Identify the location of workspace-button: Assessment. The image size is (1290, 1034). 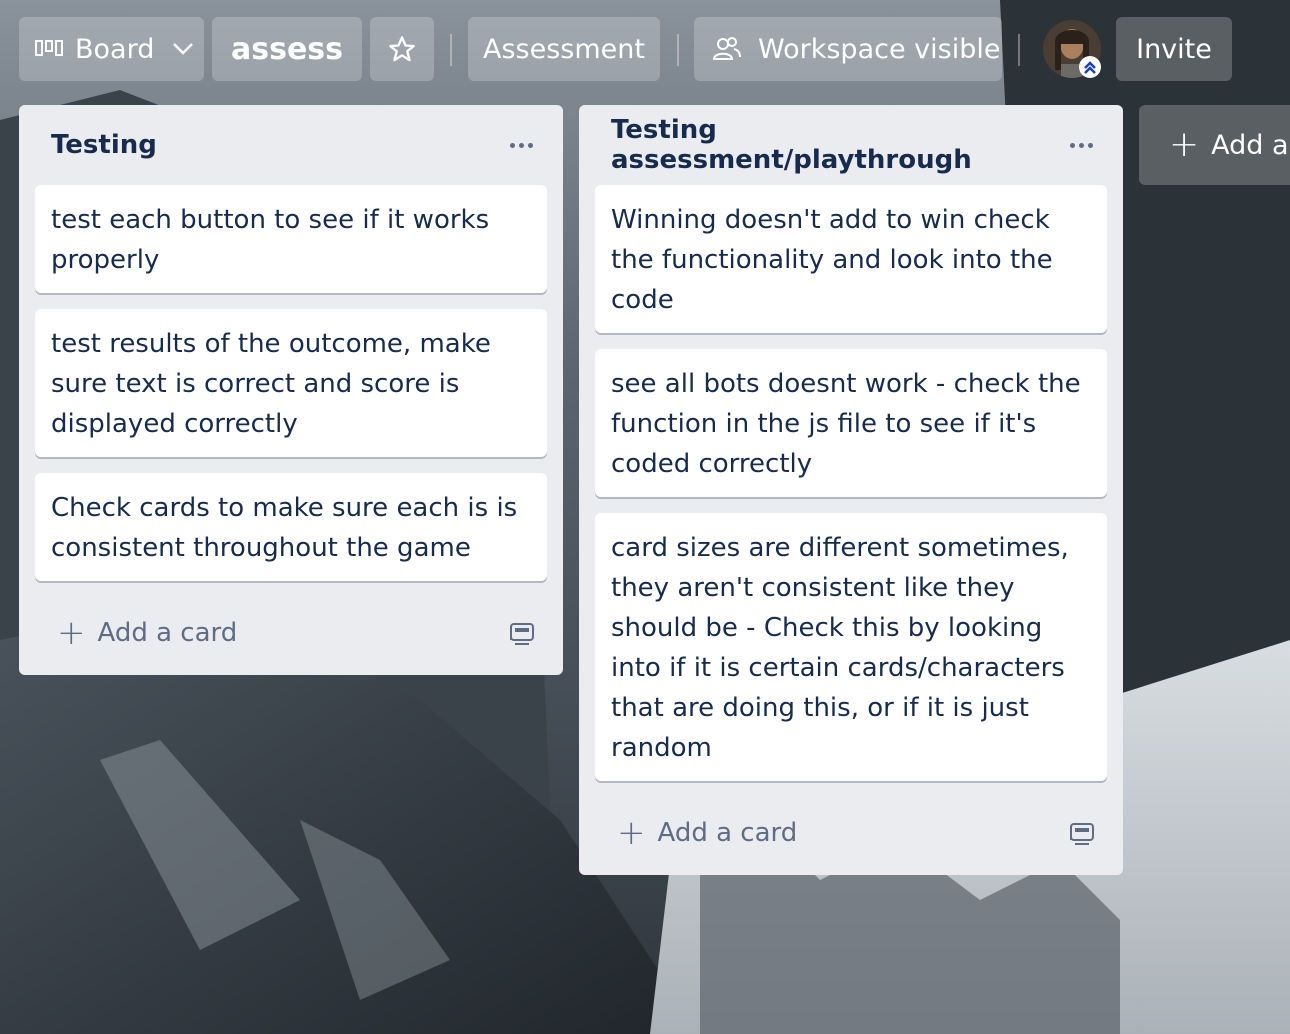
(564, 49).